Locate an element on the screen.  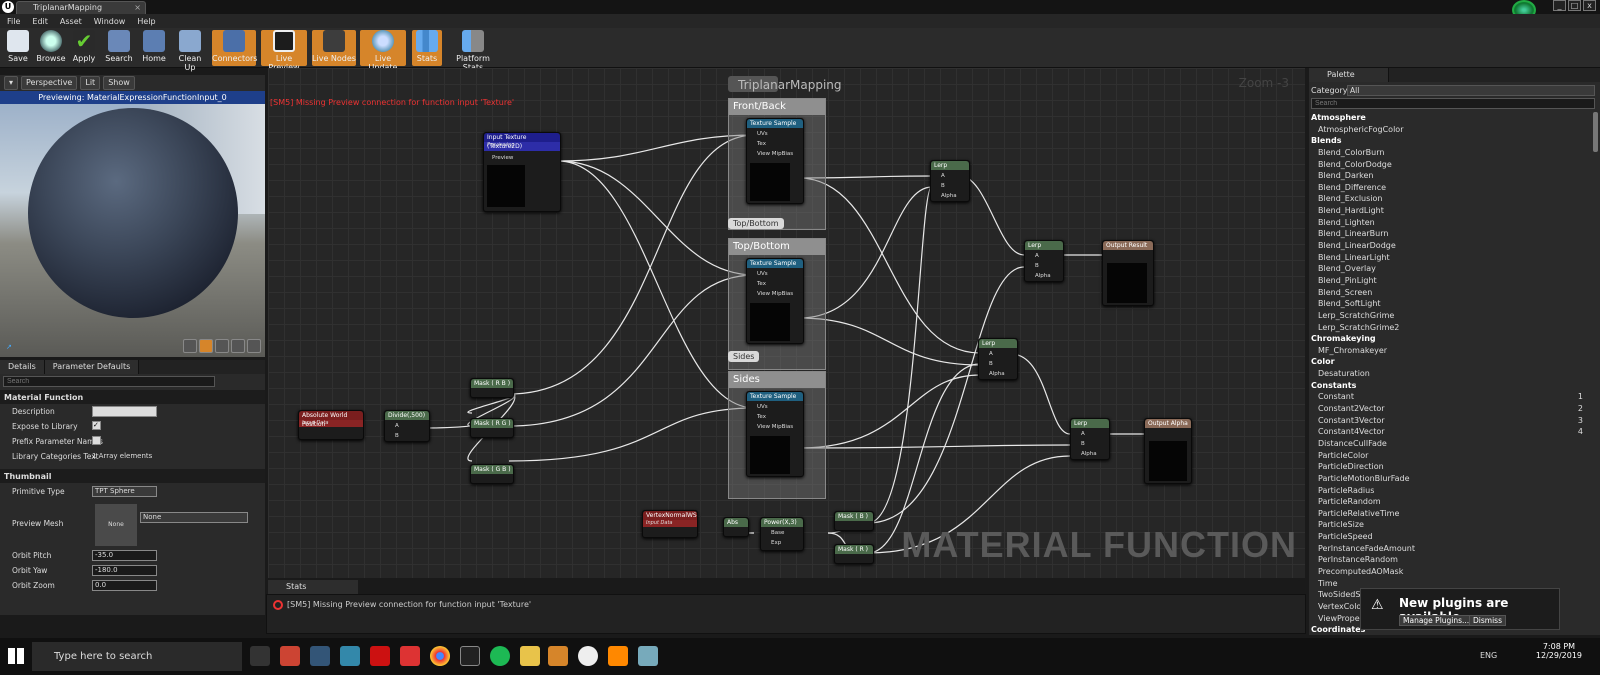
palette-item: Blend_ColorDodge is located at coordinates (1450, 165).